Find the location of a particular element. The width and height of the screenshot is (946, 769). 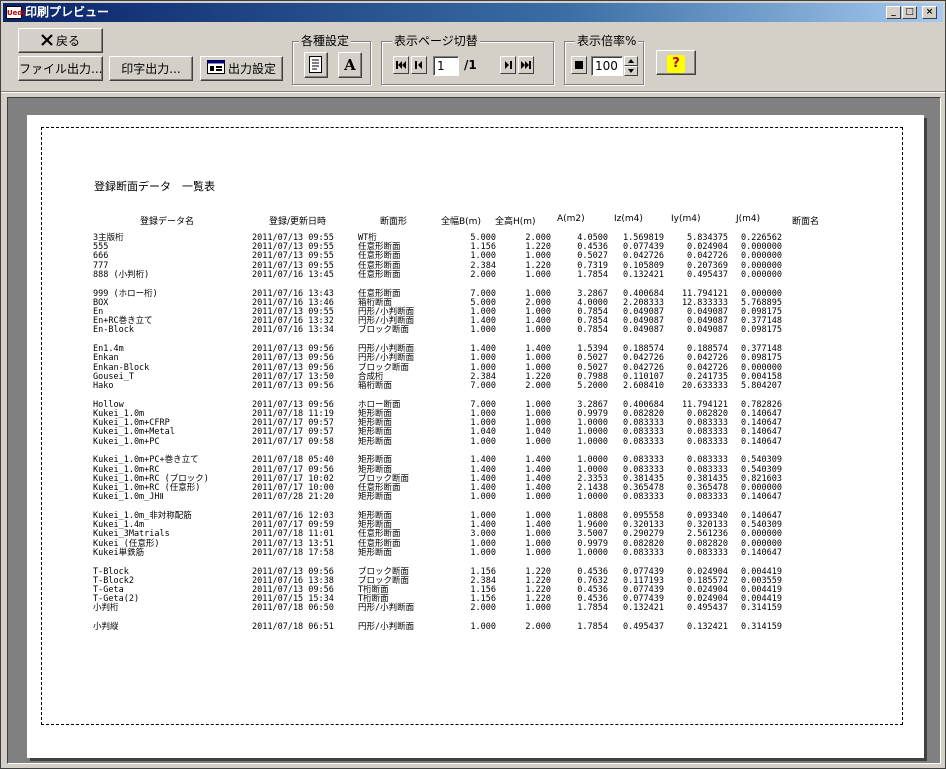

zoom-group: 表示倍率% 100 is located at coordinates (604, 59).